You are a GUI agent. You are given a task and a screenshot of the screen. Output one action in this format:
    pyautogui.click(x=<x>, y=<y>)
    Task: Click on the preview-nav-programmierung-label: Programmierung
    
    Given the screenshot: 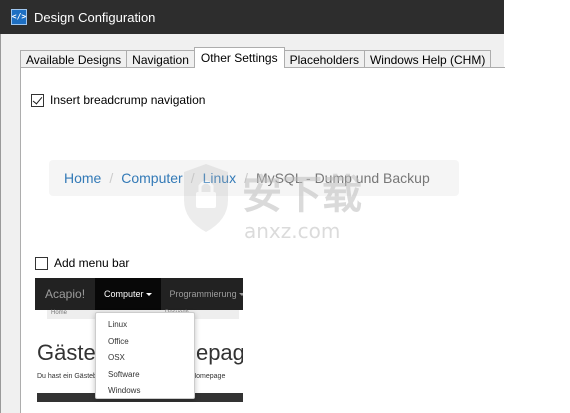 What is the action you would take?
    pyautogui.click(x=203, y=294)
    